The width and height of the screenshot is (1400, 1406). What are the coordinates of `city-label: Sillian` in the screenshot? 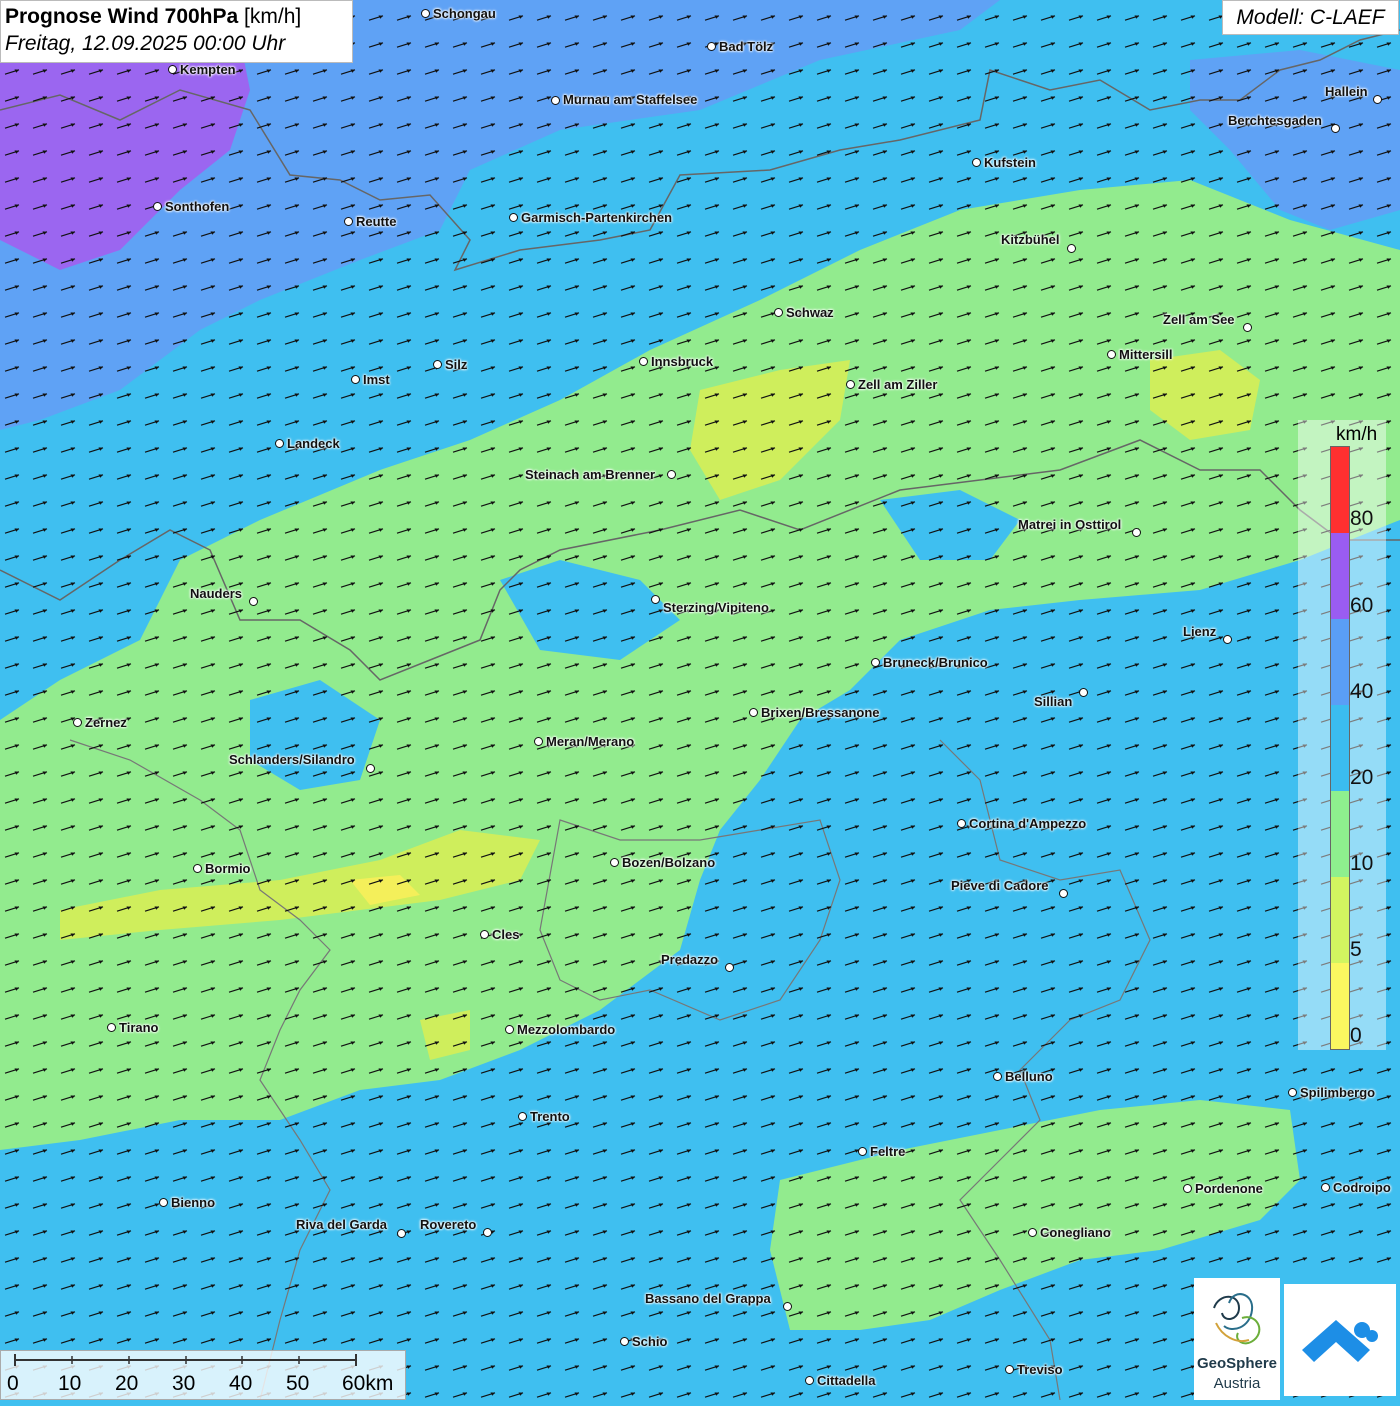 It's located at (1053, 701).